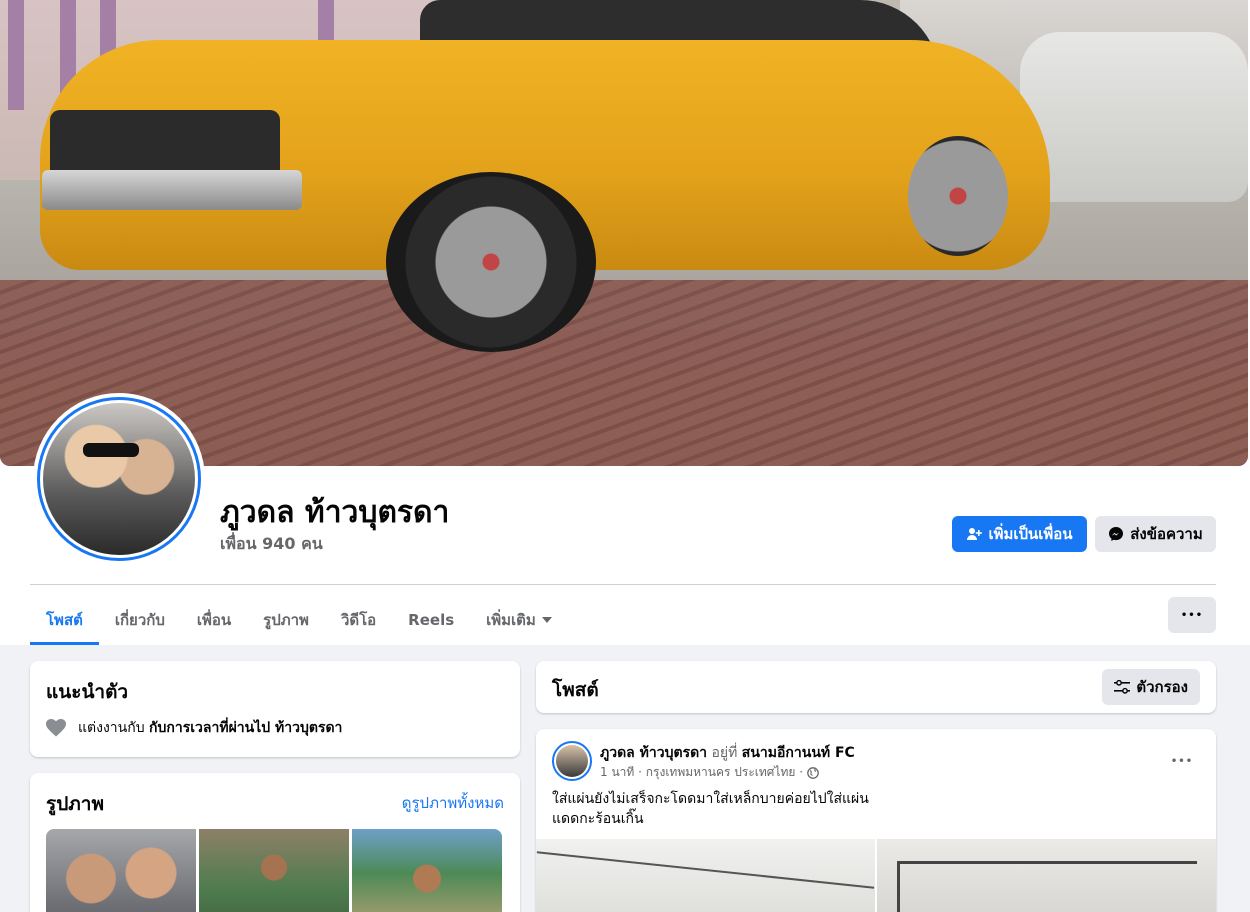 The height and width of the screenshot is (912, 1250). Describe the element at coordinates (1134, 117) in the screenshot. I see `cover-white-car` at that location.